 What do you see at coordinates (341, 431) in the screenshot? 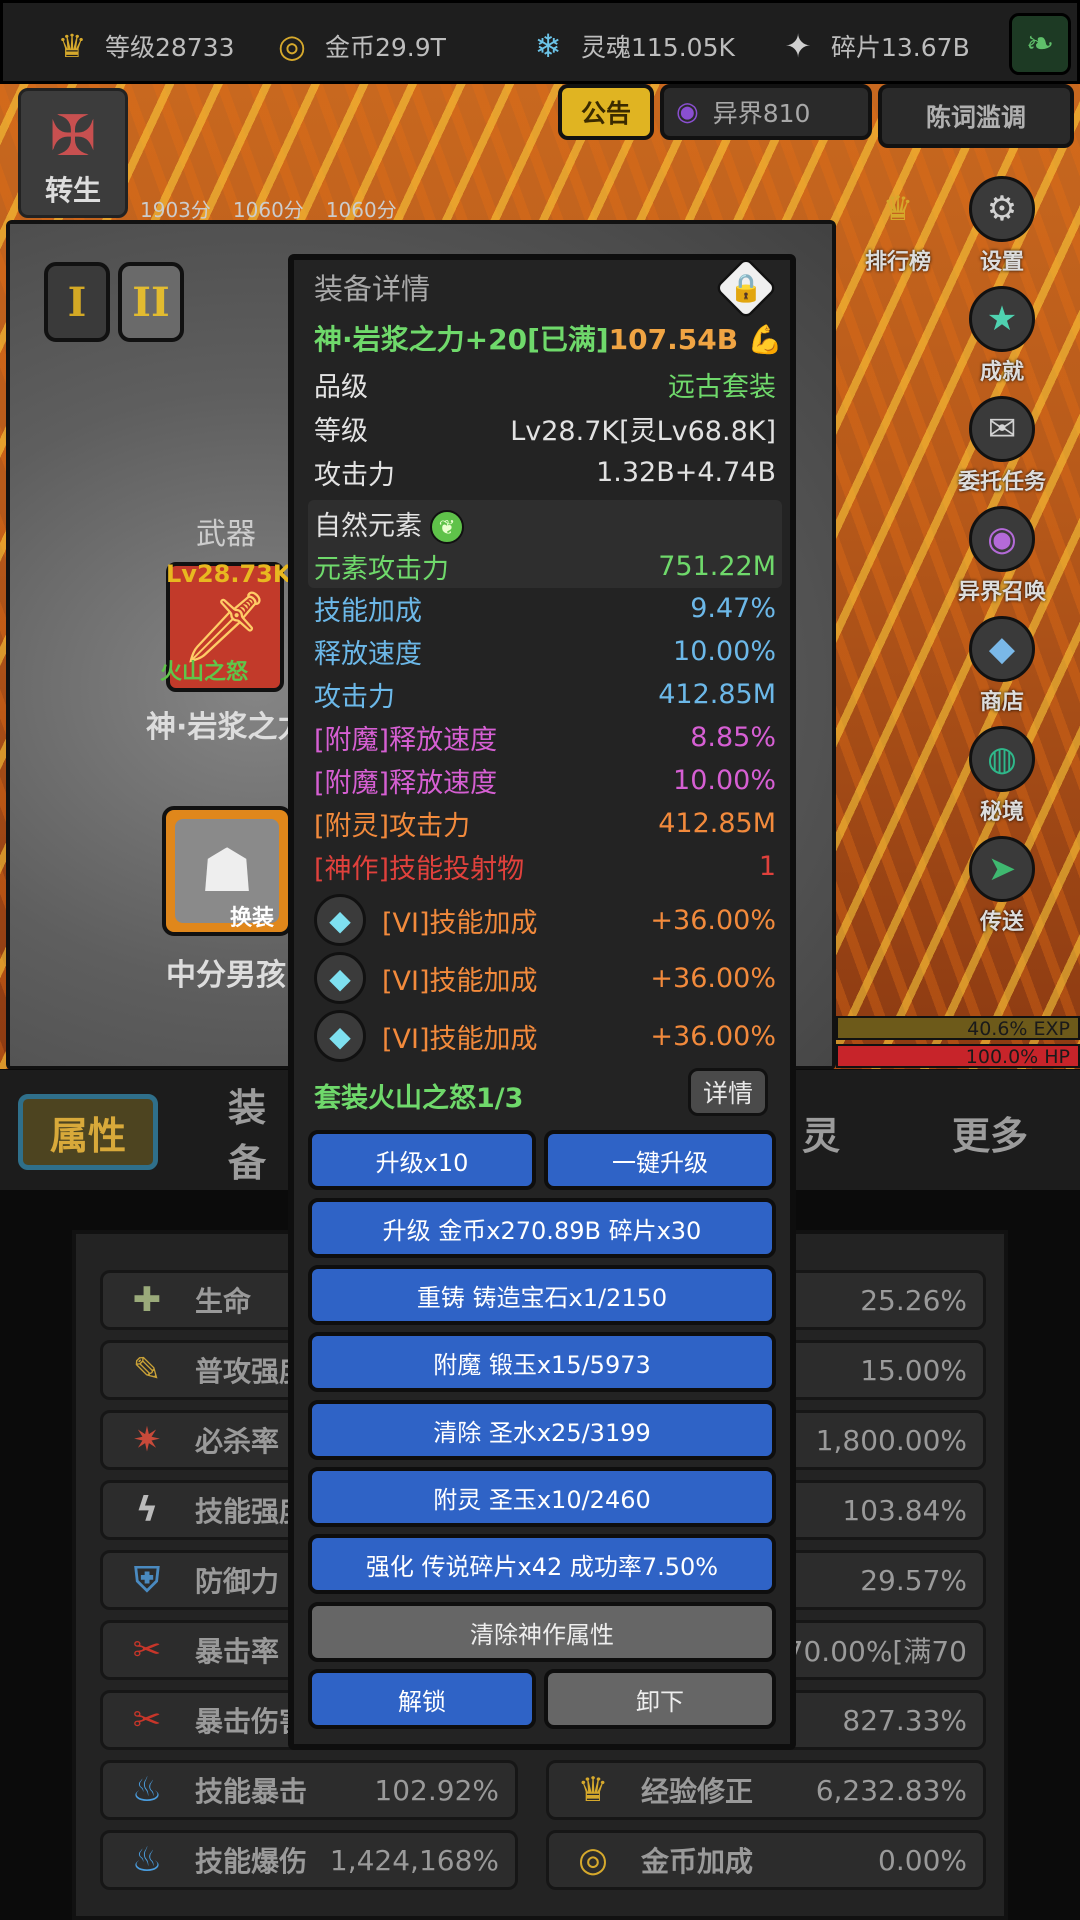
I see `row-key: 等级` at bounding box center [341, 431].